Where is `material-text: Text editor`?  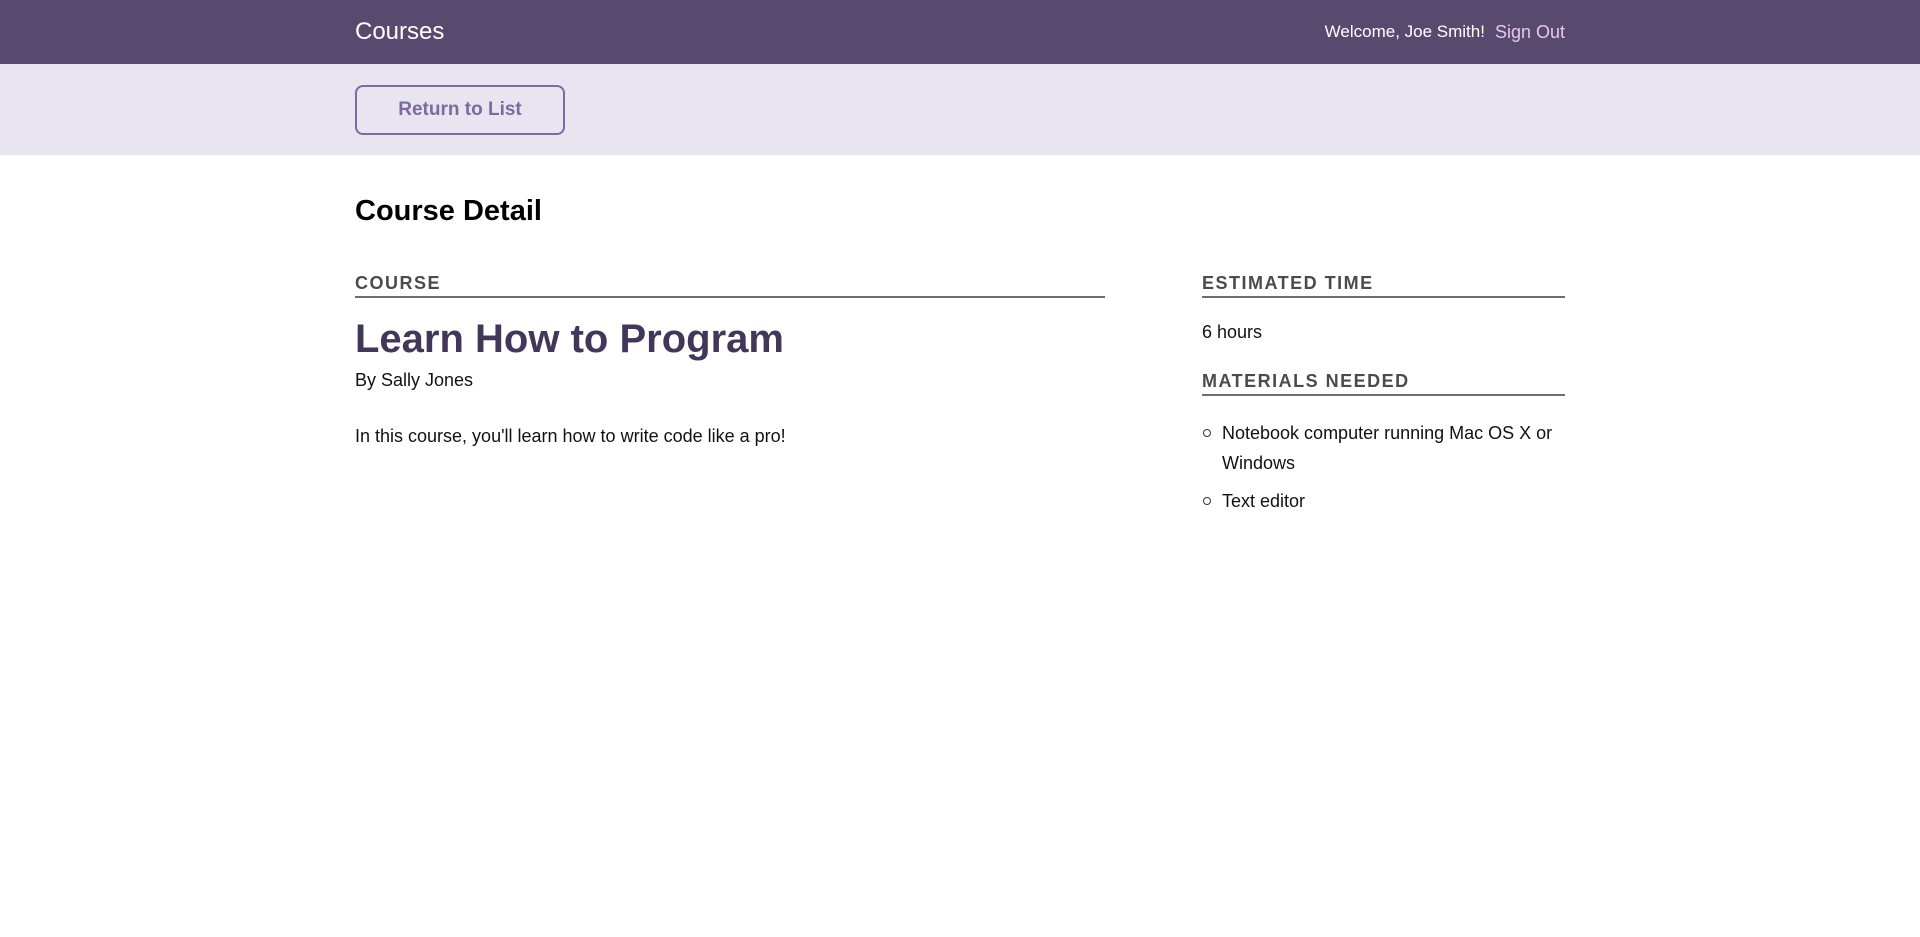
material-text: Text editor is located at coordinates (1264, 501).